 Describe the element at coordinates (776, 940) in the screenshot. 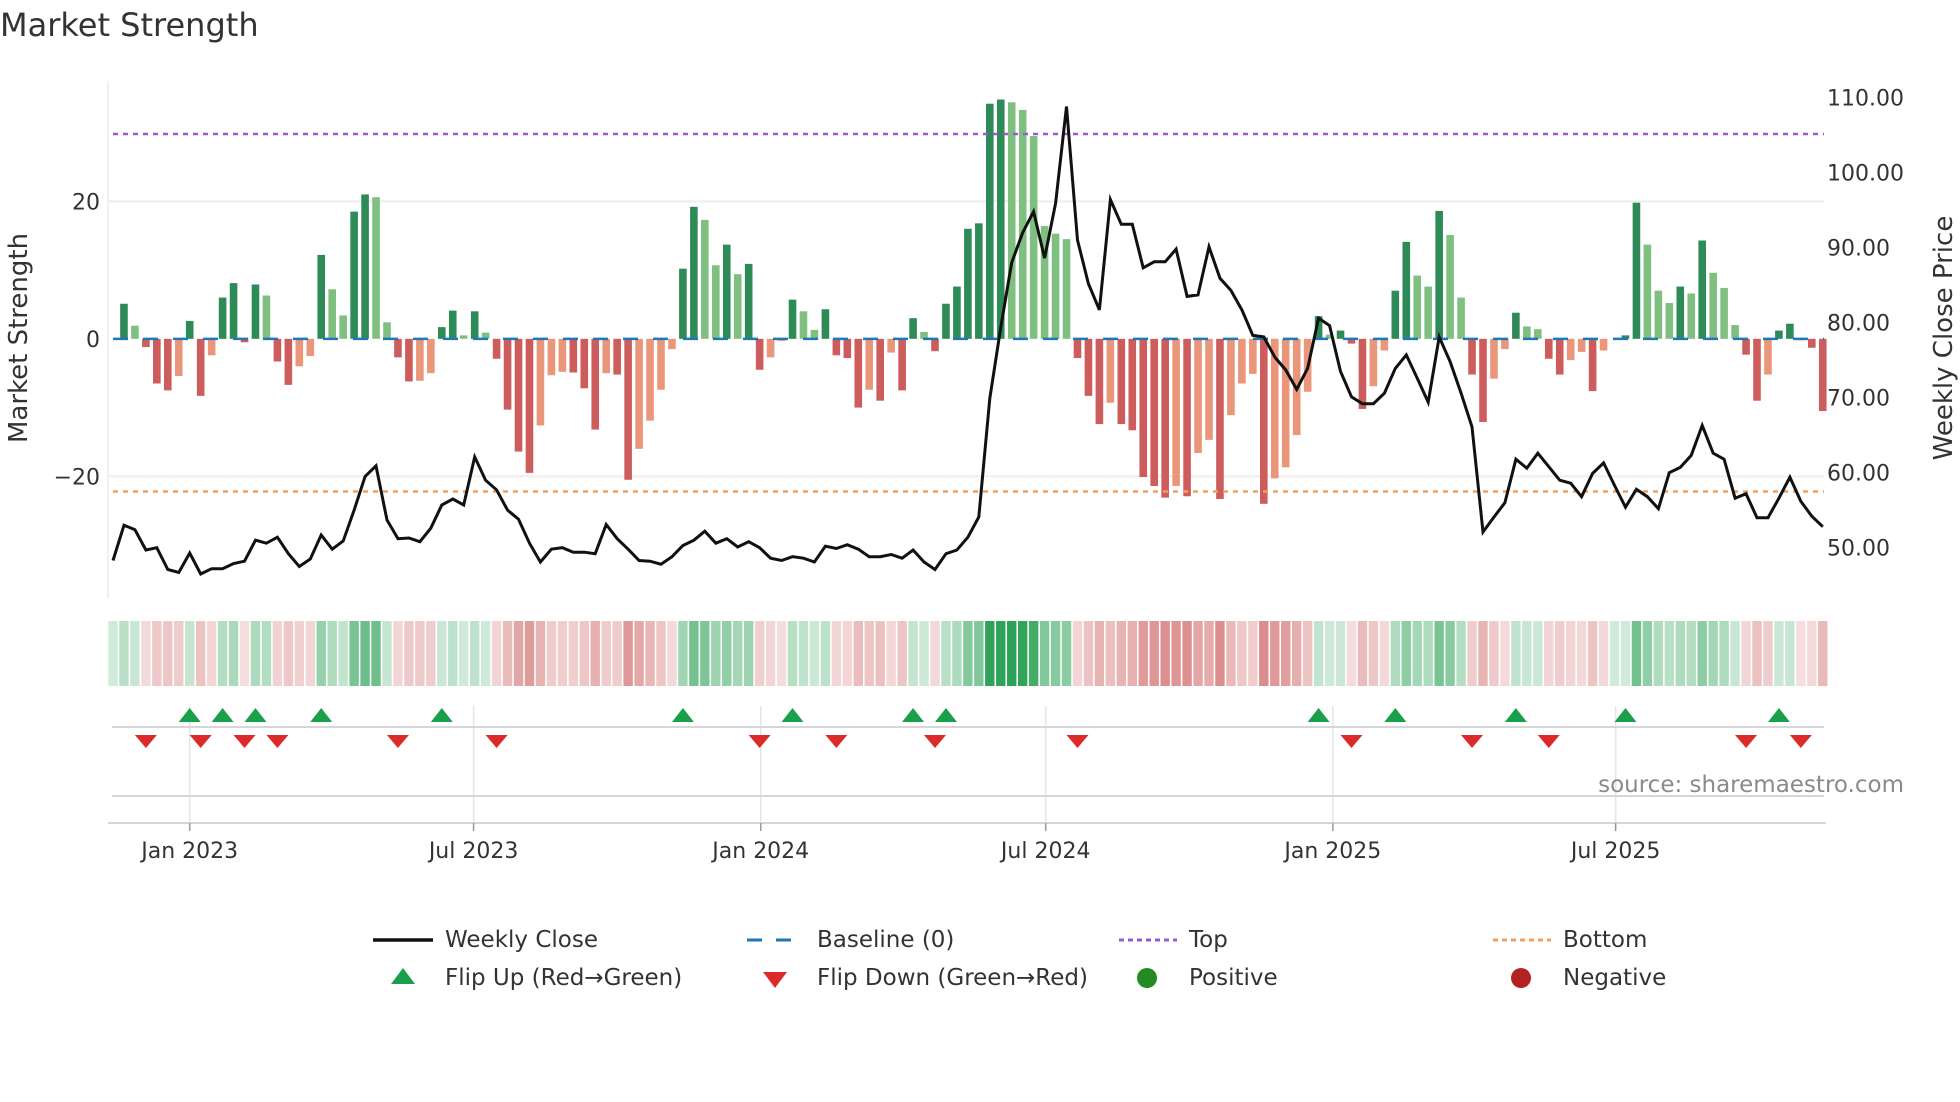

I see `dash-line-icon` at that location.